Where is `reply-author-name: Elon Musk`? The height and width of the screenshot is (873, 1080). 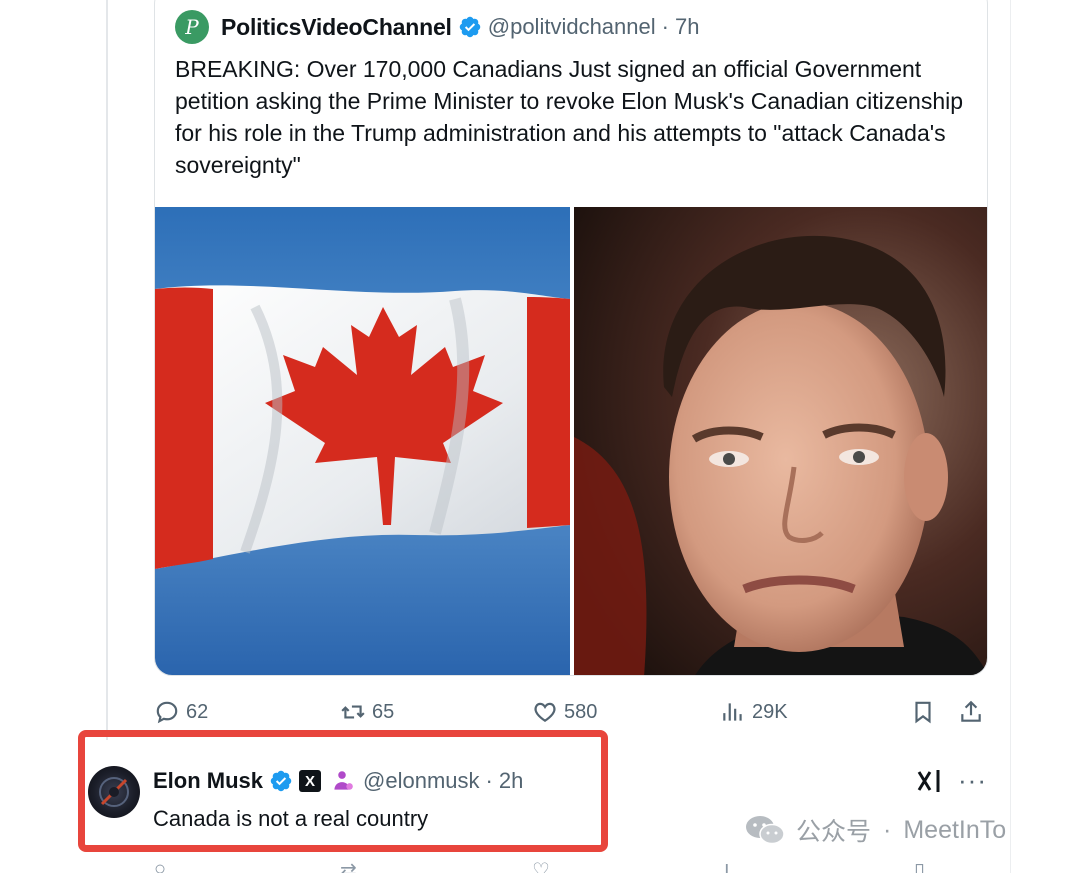
reply-author-name: Elon Musk is located at coordinates (208, 781).